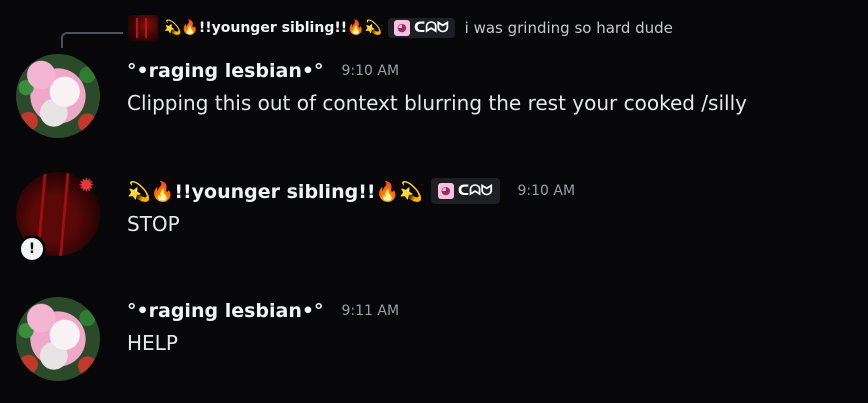 Image resolution: width=868 pixels, height=403 pixels. I want to click on username-text: !!younger sibling!!, so click(275, 191).